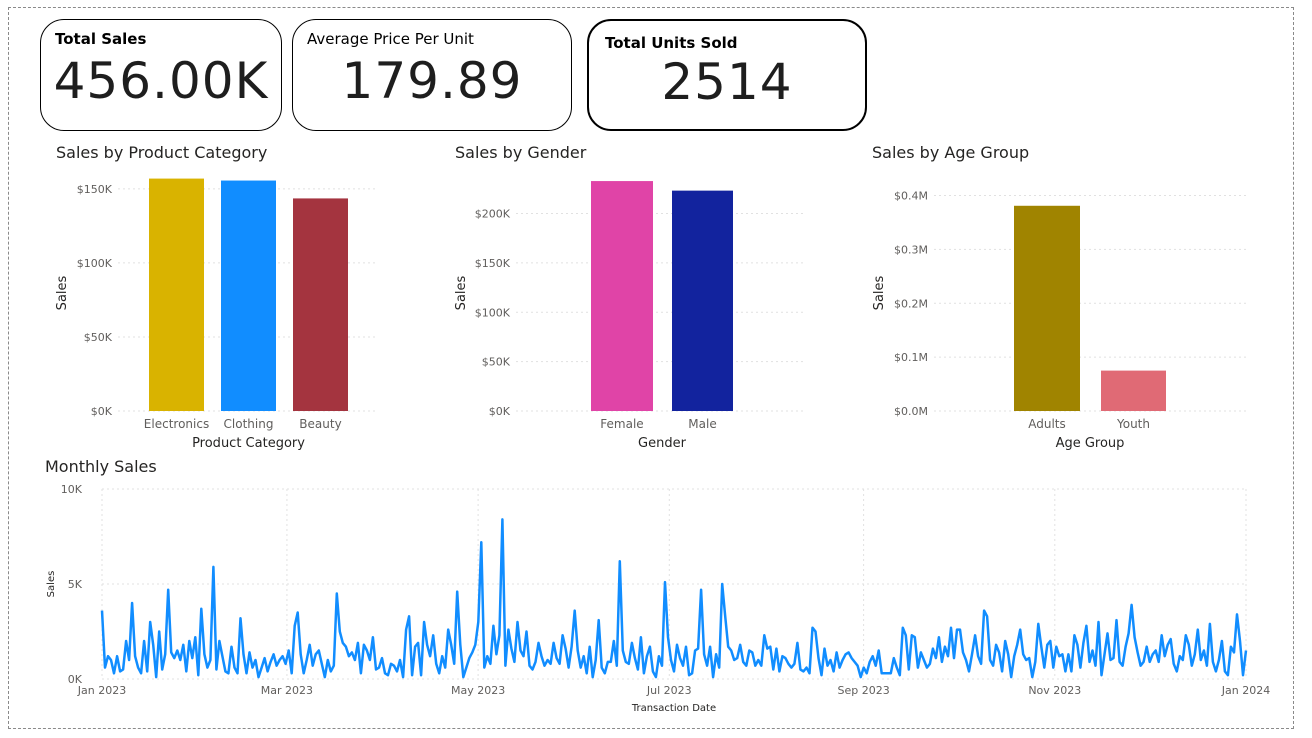  I want to click on y-tick-label: 10K, so click(72, 489).